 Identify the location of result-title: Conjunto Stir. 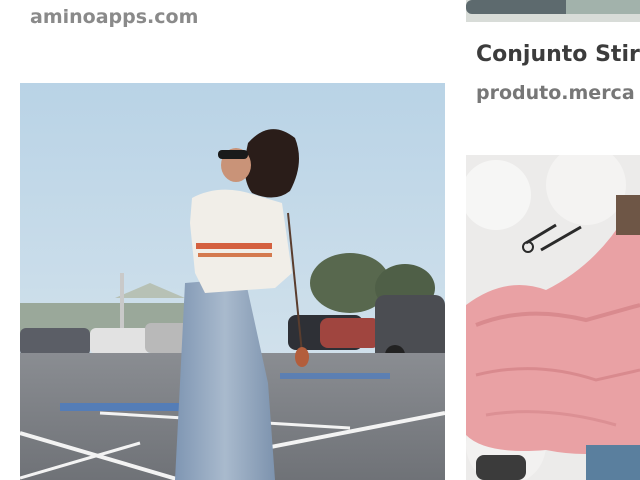
(558, 54).